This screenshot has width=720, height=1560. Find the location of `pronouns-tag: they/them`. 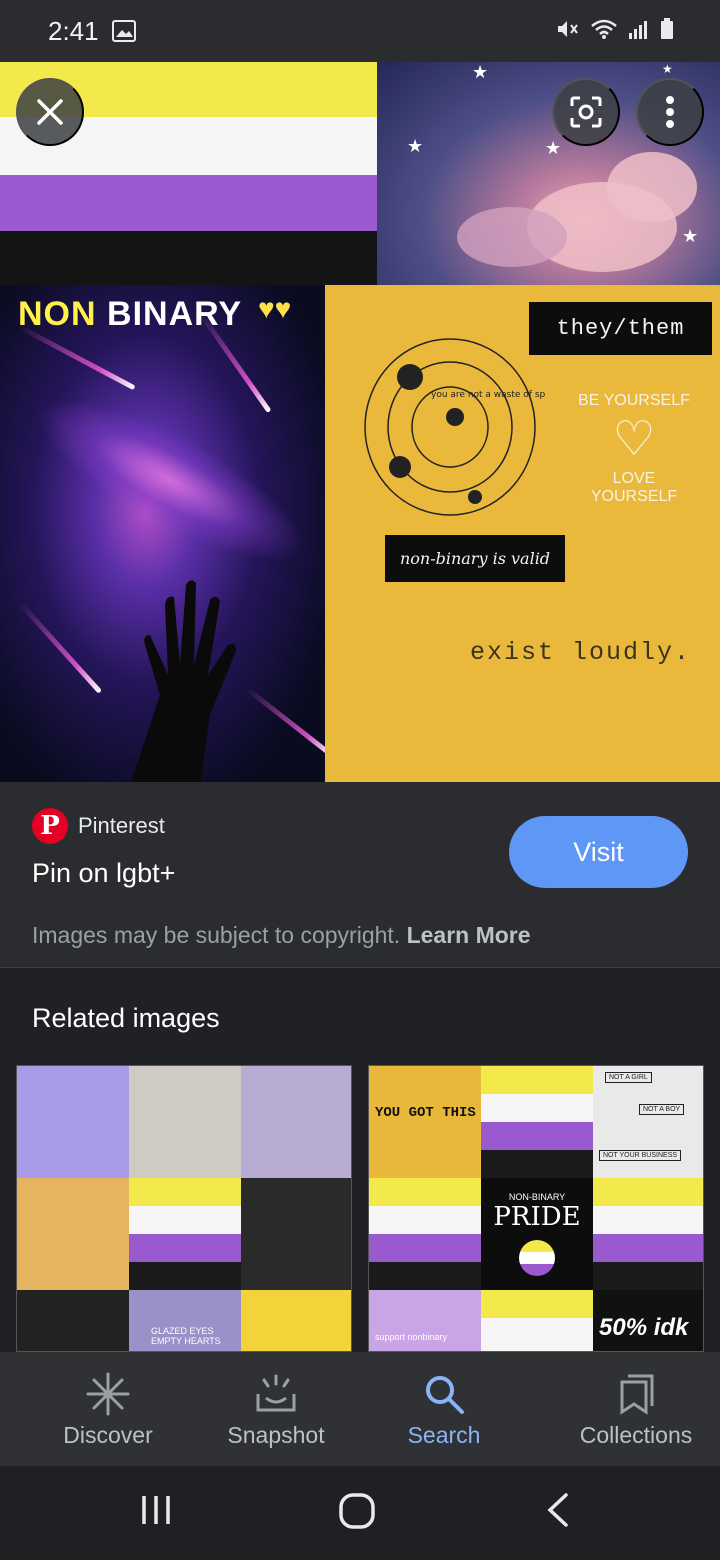

pronouns-tag: they/them is located at coordinates (620, 328).